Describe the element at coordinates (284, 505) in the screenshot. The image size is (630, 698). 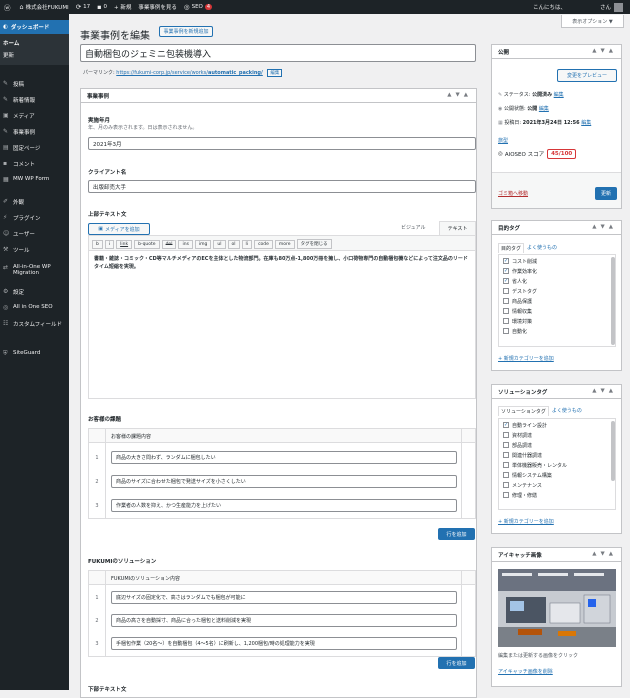
I see `issue-input-3: 作業者の人数を抑え、かつ生産能力を上げたい` at that location.